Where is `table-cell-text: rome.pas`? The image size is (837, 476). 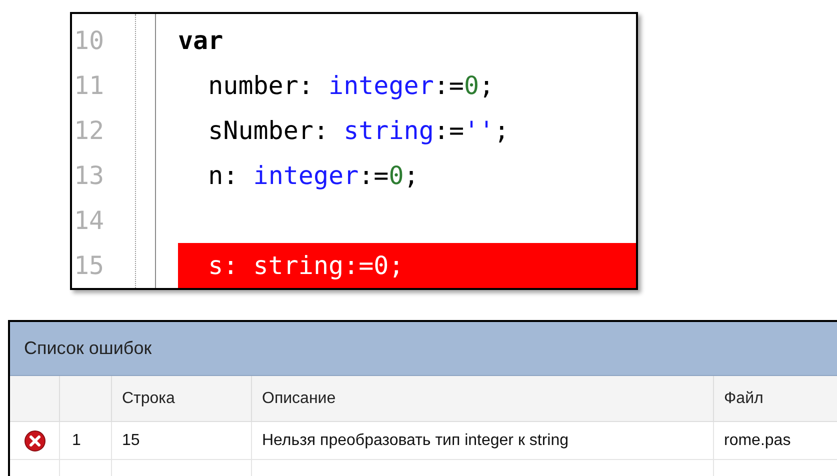 table-cell-text: rome.pas is located at coordinates (757, 440).